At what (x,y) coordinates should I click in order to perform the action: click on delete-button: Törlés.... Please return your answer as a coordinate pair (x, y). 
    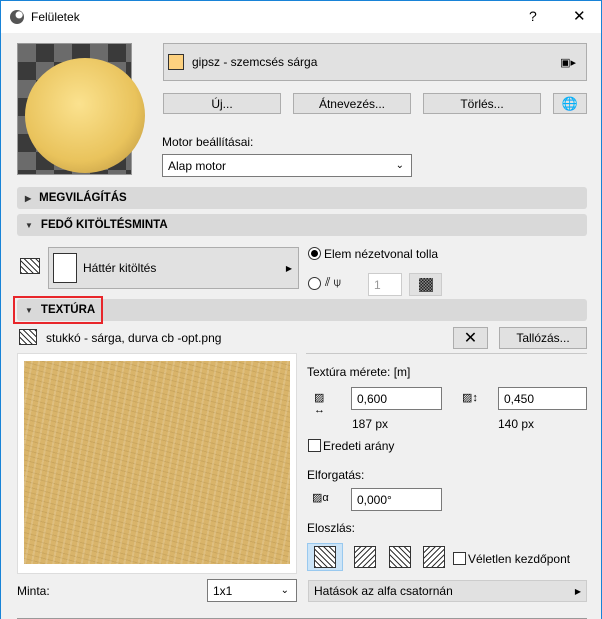
    Looking at the image, I should click on (482, 103).